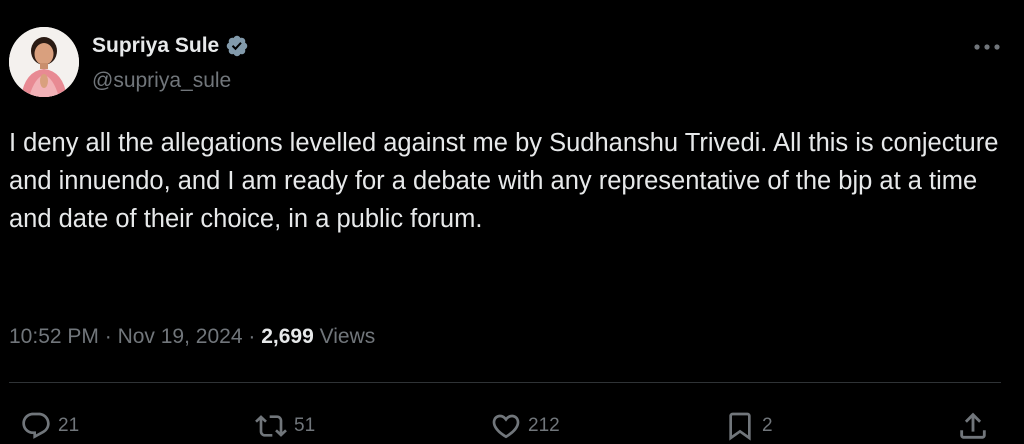 Image resolution: width=1024 pixels, height=444 pixels. What do you see at coordinates (155, 46) in the screenshot?
I see `author-display-name: Supriya Sule` at bounding box center [155, 46].